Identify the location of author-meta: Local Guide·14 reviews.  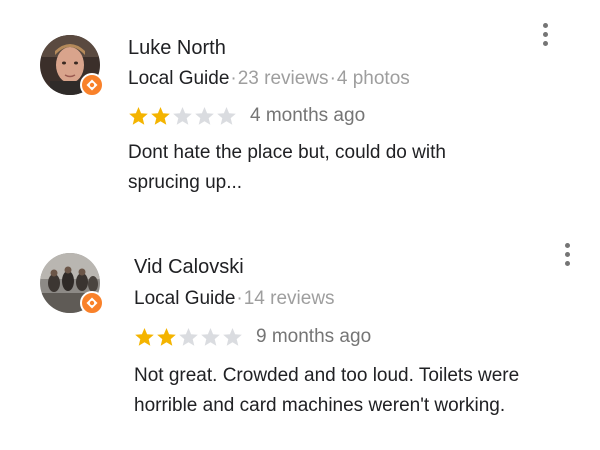
(234, 299).